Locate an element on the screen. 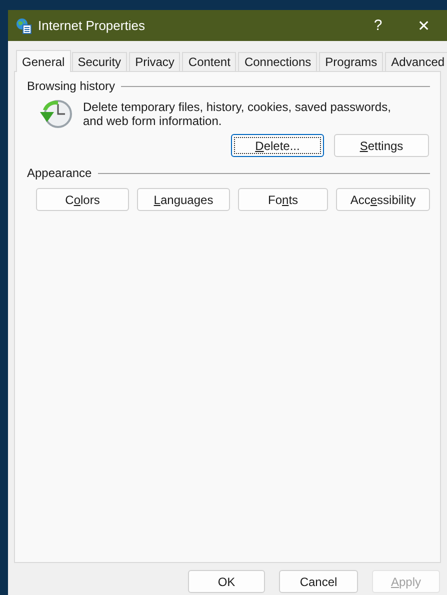 The image size is (447, 595). dialog-button: Cancel is located at coordinates (318, 581).